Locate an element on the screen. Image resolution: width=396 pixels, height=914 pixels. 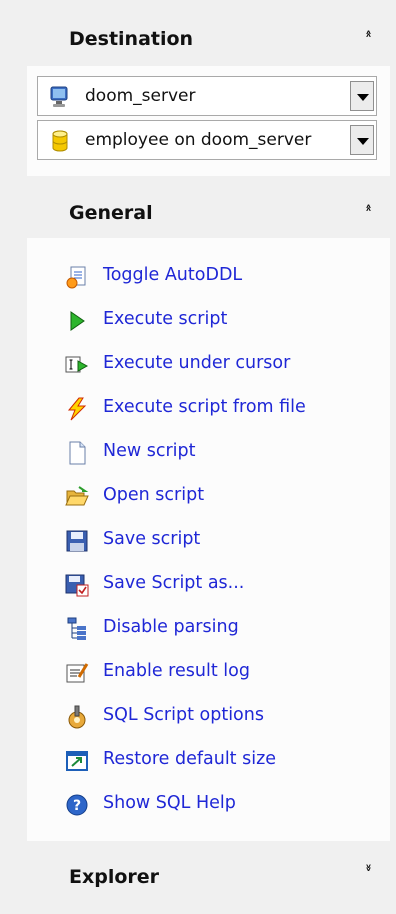
restore-size-icon is located at coordinates (77, 763).